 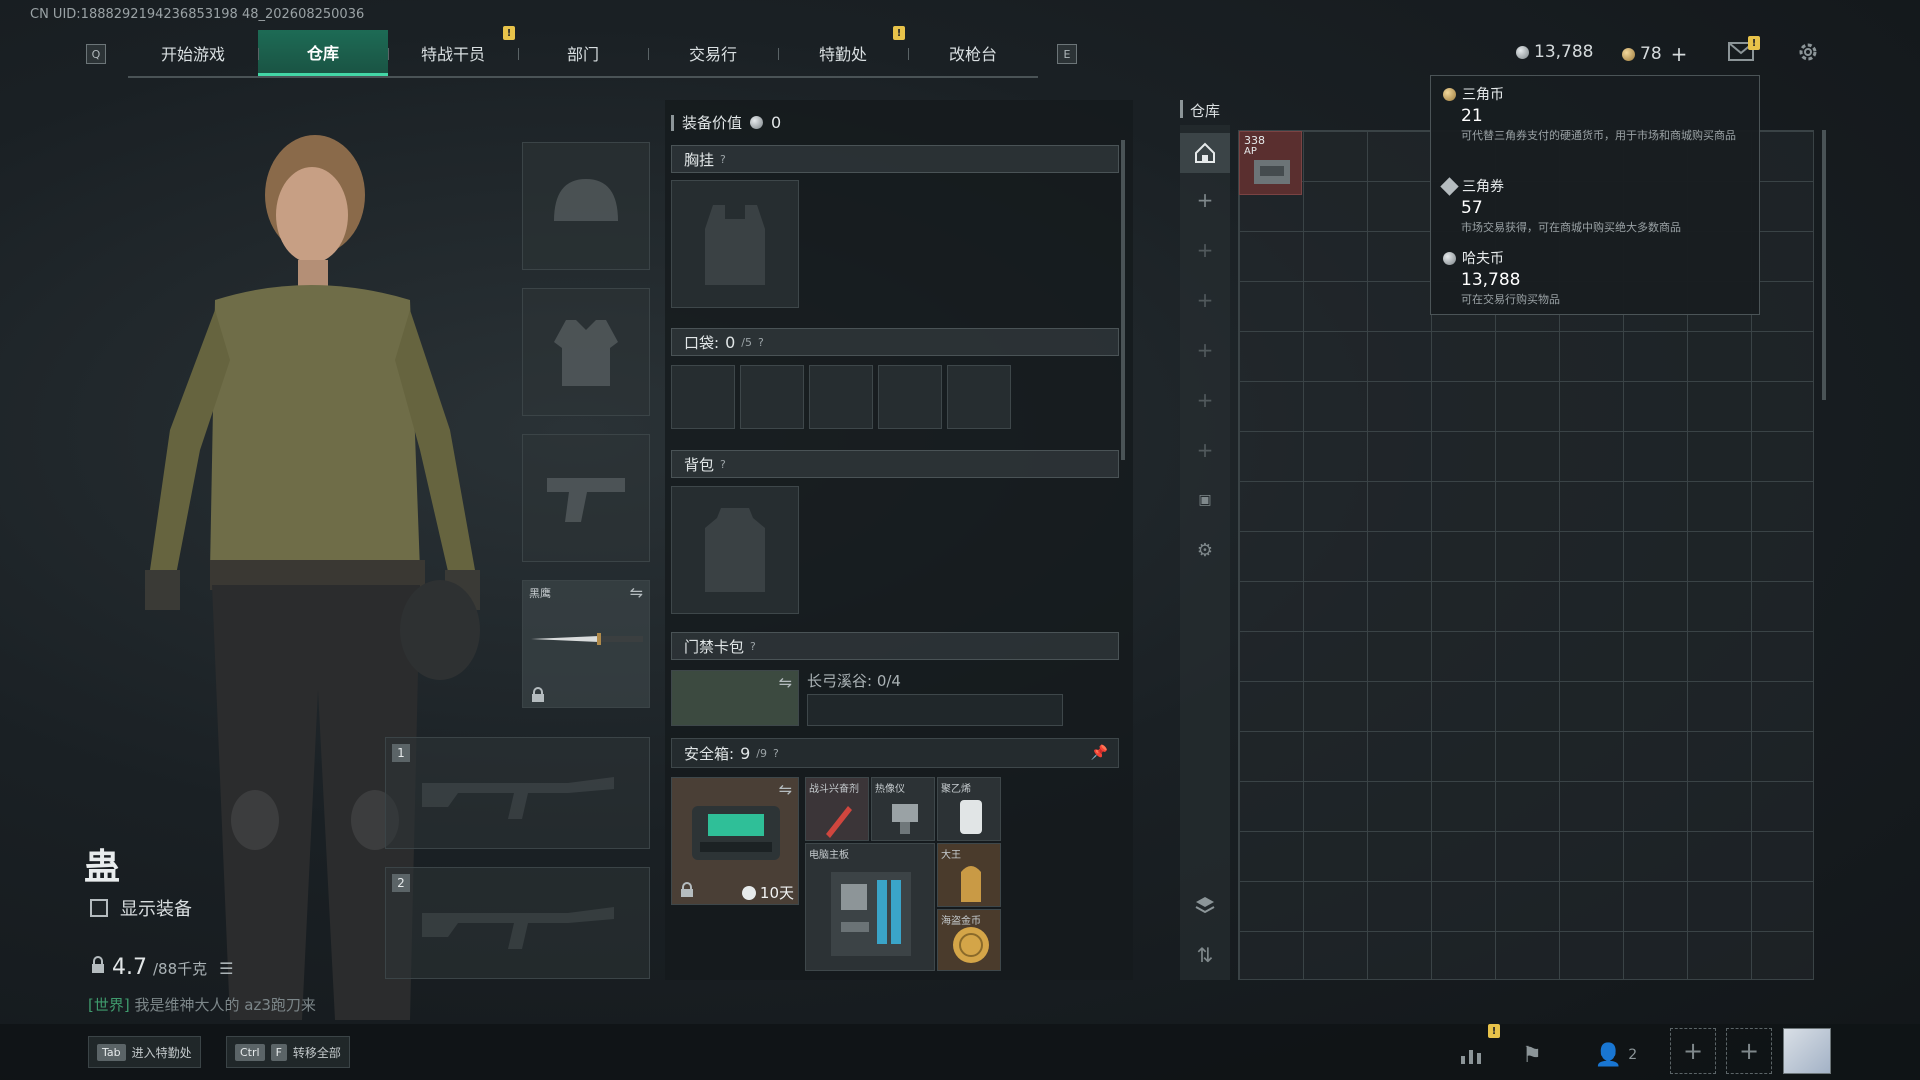 What do you see at coordinates (323, 53) in the screenshot?
I see `tab-warehouse: 仓库` at bounding box center [323, 53].